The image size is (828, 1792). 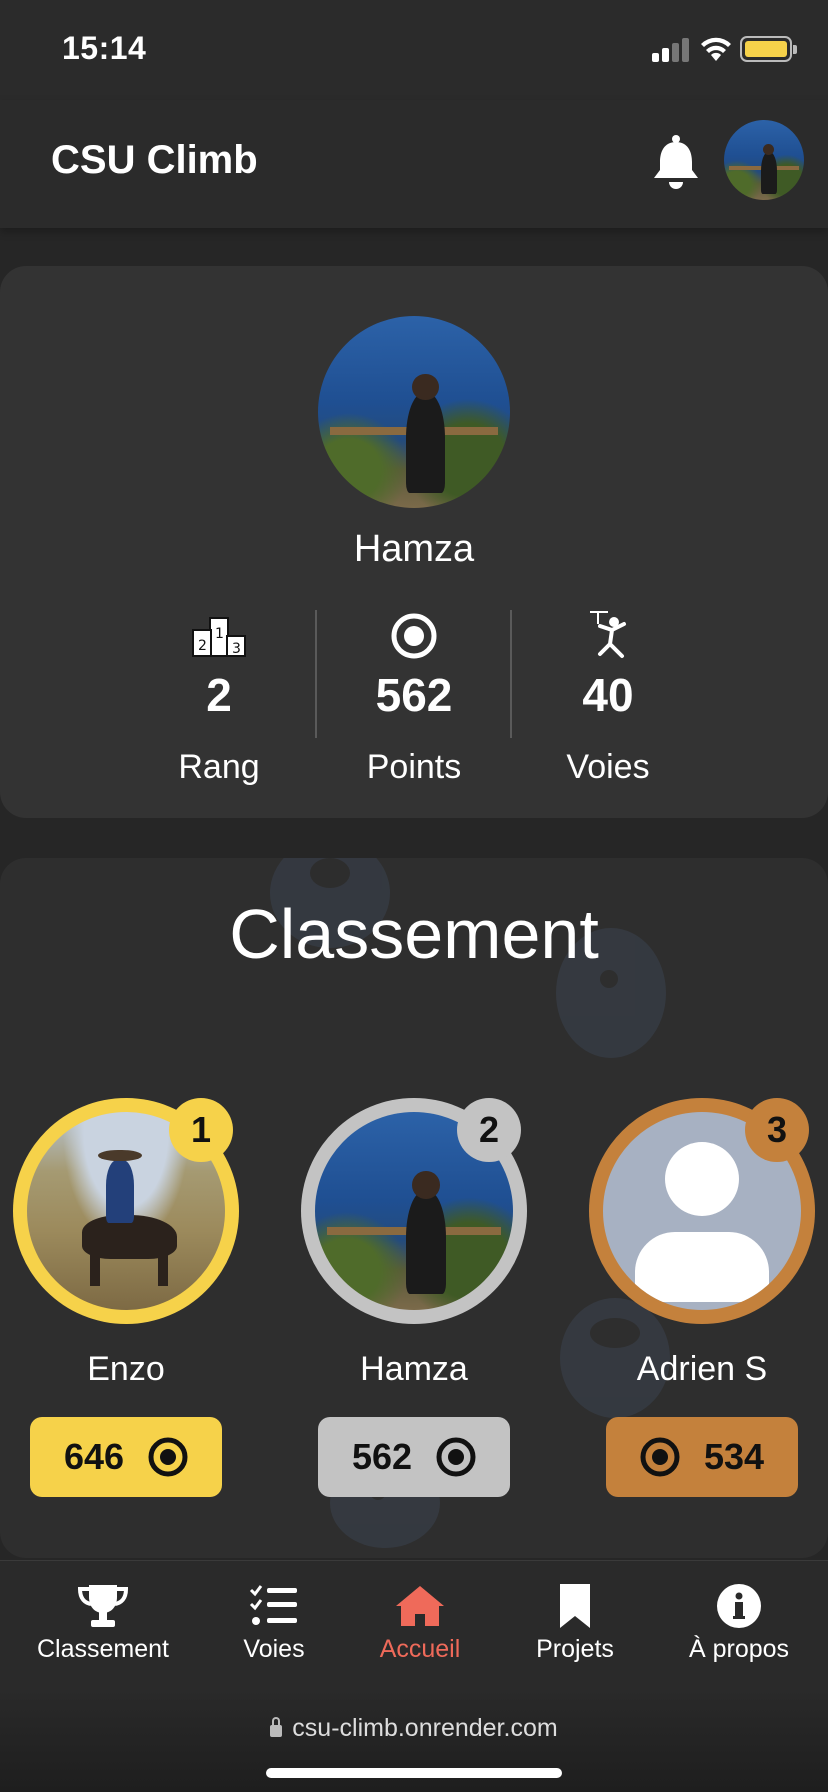 I want to click on status-time: 15:14, so click(x=104, y=48).